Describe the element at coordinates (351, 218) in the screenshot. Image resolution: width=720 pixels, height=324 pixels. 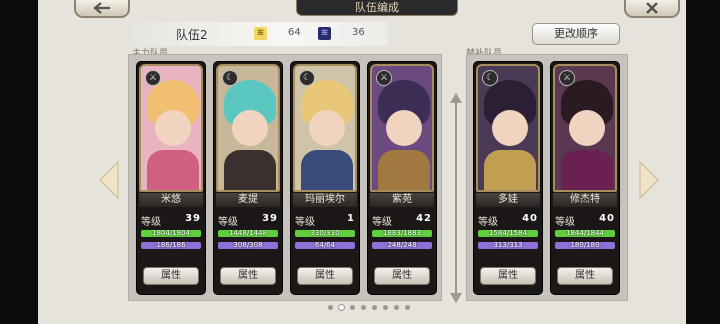
I see `level-value: 1` at that location.